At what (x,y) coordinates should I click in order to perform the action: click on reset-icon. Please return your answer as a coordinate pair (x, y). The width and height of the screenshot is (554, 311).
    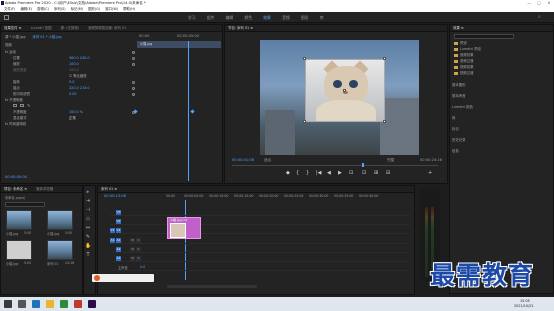
    Looking at the image, I should click on (133, 52).